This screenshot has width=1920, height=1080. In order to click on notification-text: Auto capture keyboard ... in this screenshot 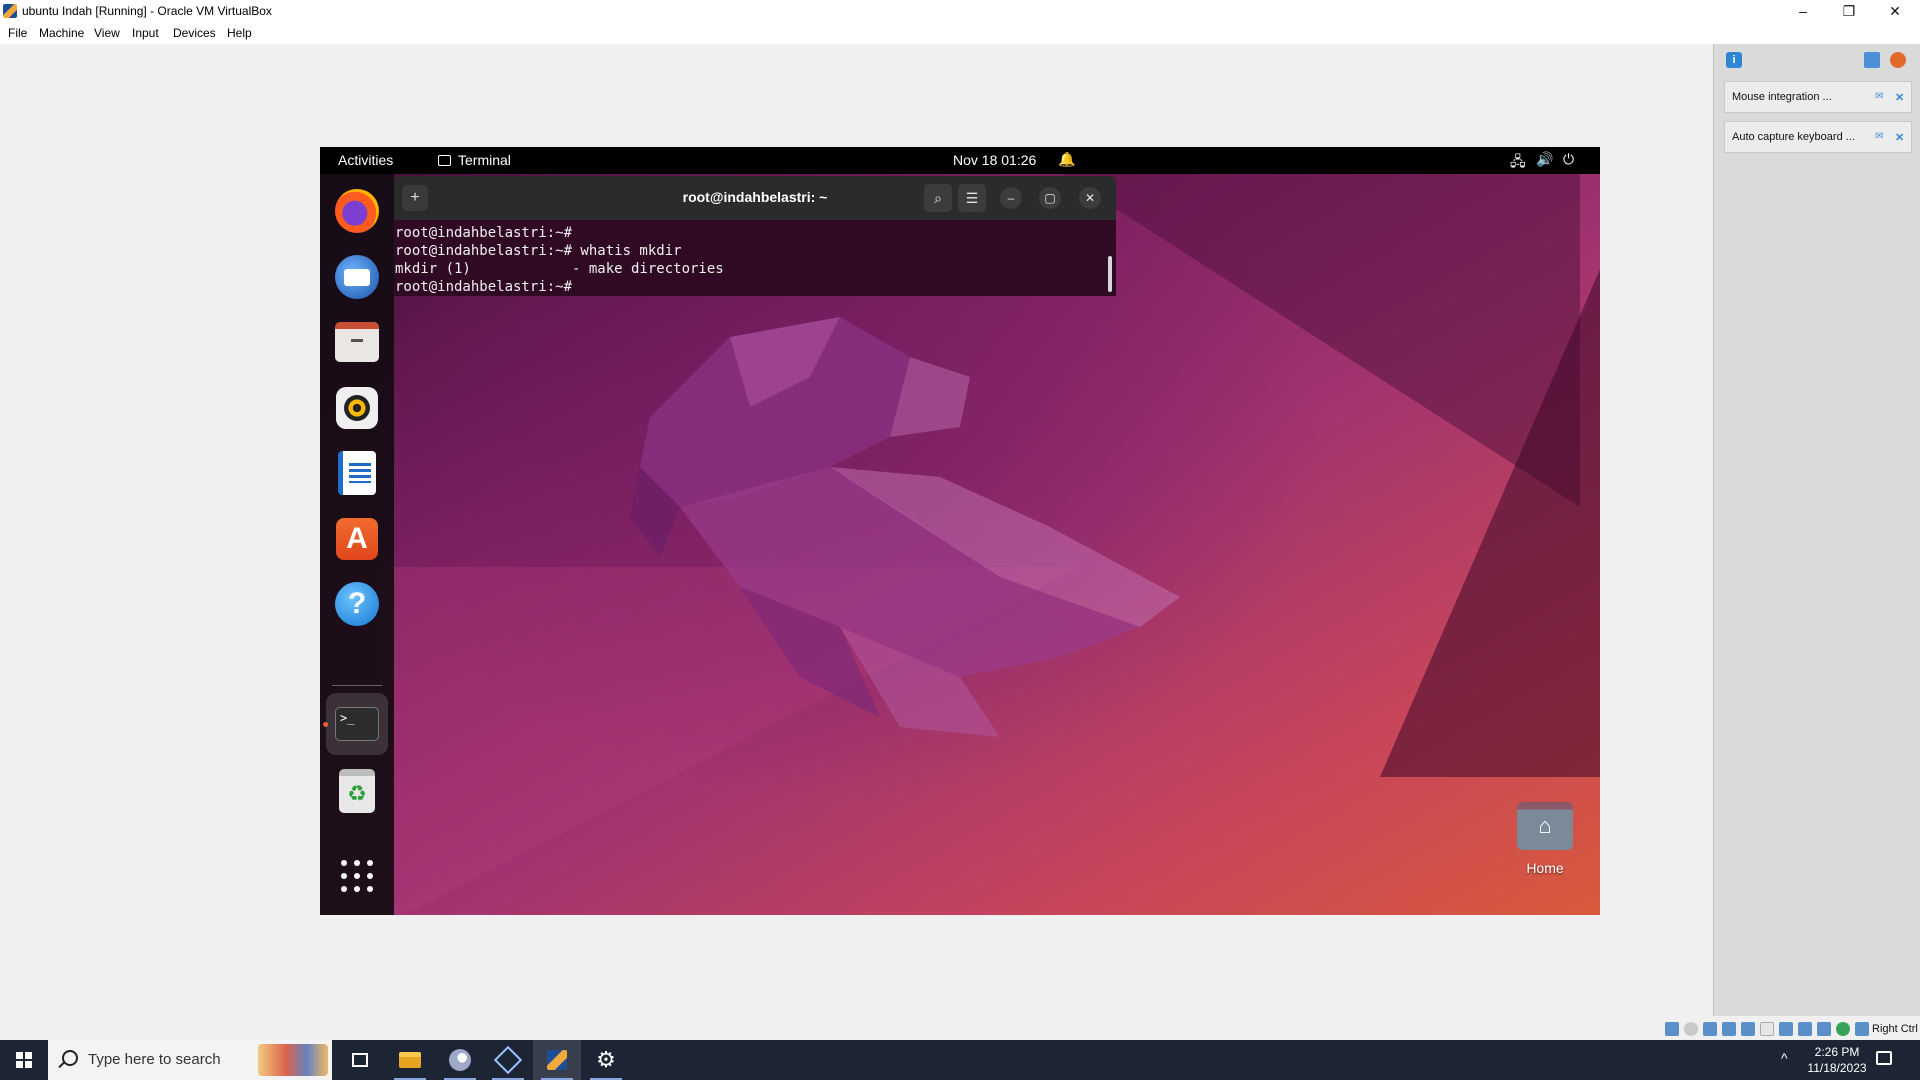, I will do `click(1793, 137)`.